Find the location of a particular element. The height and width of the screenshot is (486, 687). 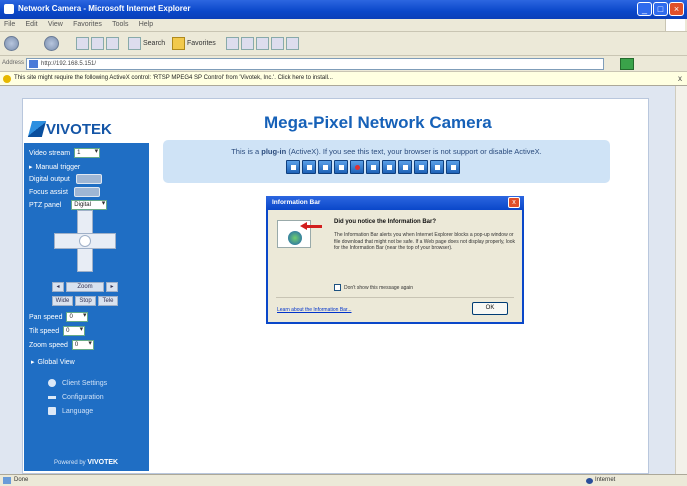

pause-icon is located at coordinates (325, 167).